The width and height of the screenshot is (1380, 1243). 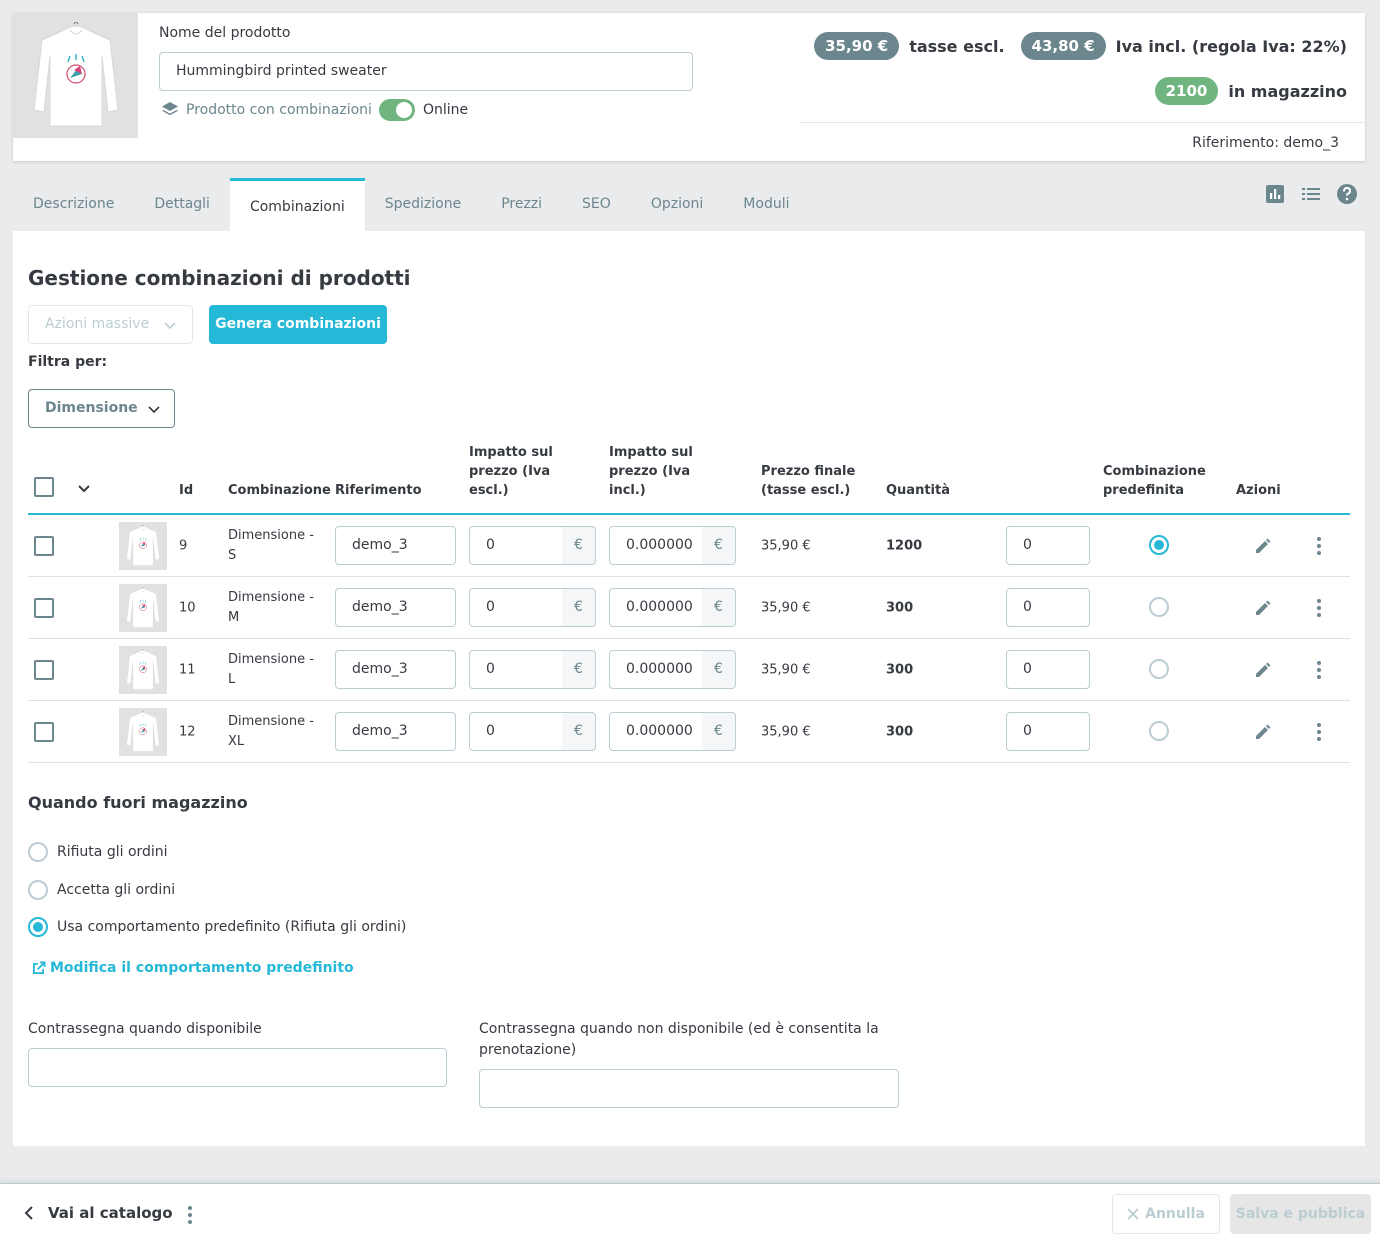 I want to click on product-name-input: Hummingbird printed sweater, so click(x=426, y=71).